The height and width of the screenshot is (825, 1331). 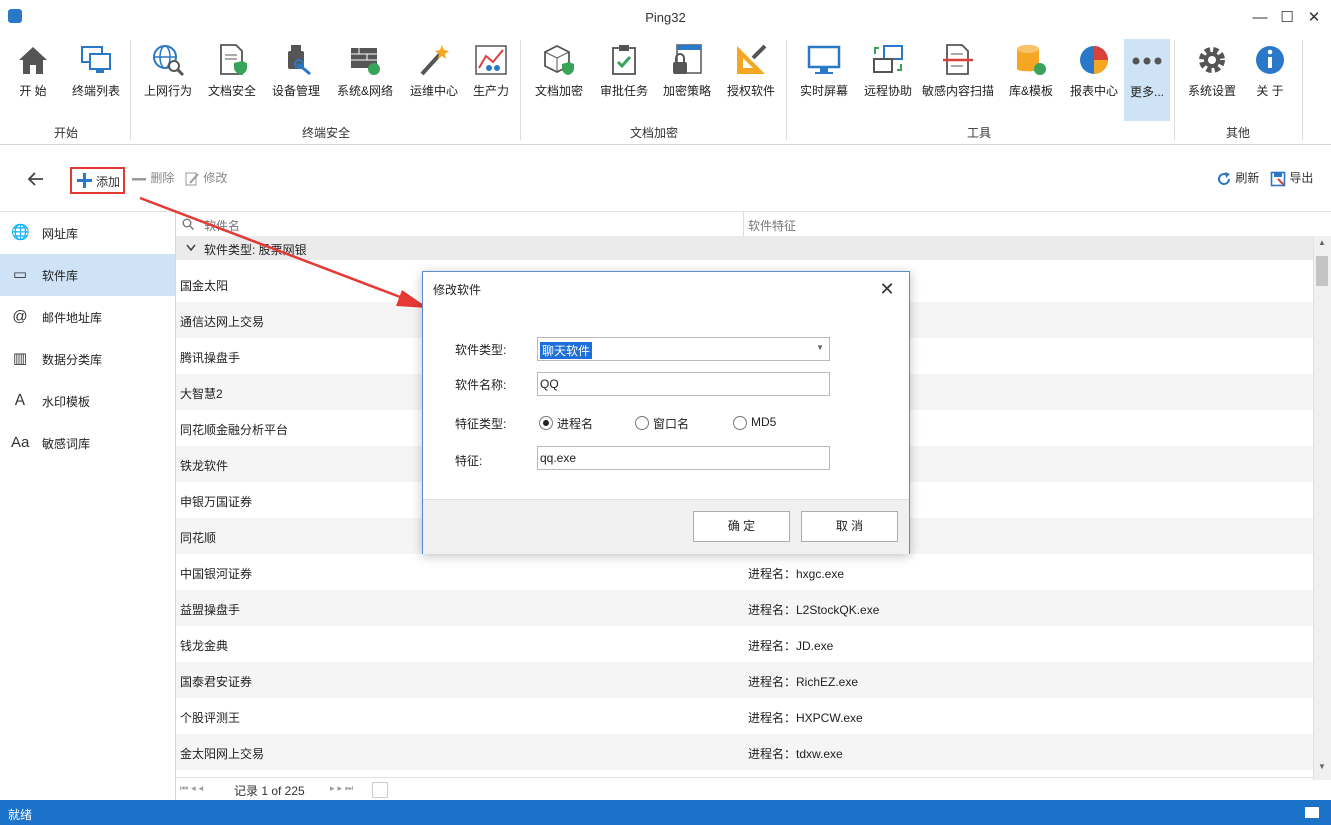 I want to click on ribbon-approval-task-button: 审批任务, so click(x=624, y=74).